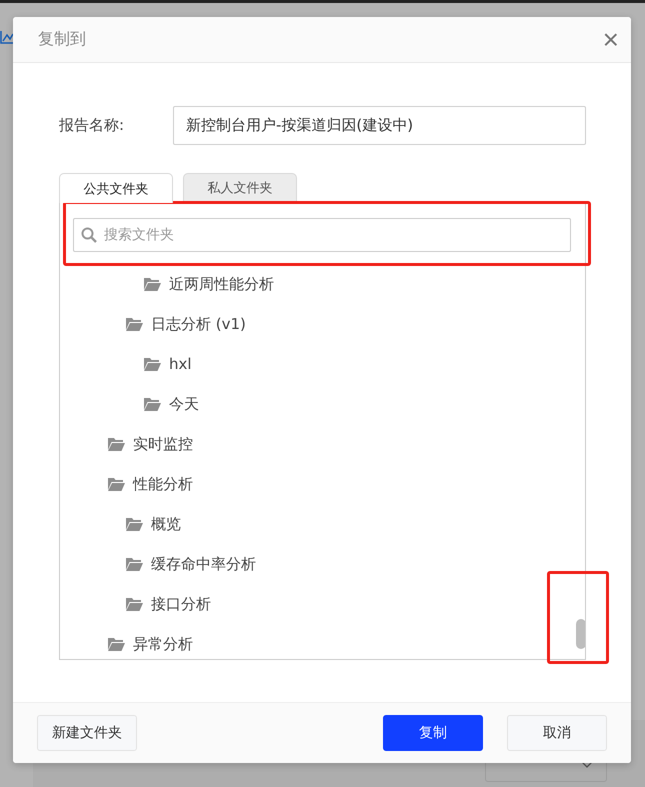  Describe the element at coordinates (379, 125) in the screenshot. I see `report-name-field: 新控制台用户-按渠道归因(建设中)` at that location.